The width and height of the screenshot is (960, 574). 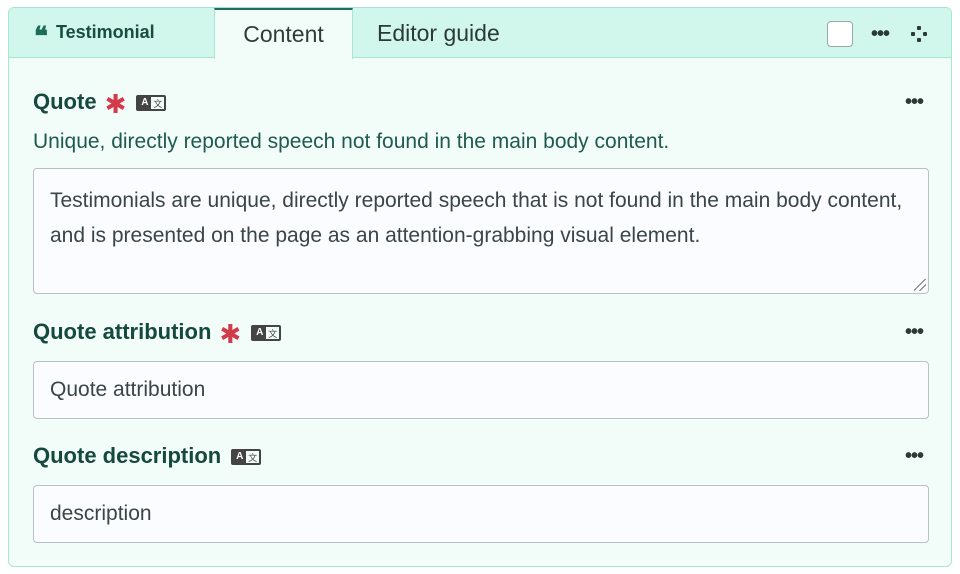 What do you see at coordinates (920, 285) in the screenshot?
I see `resize-handle-icon` at bounding box center [920, 285].